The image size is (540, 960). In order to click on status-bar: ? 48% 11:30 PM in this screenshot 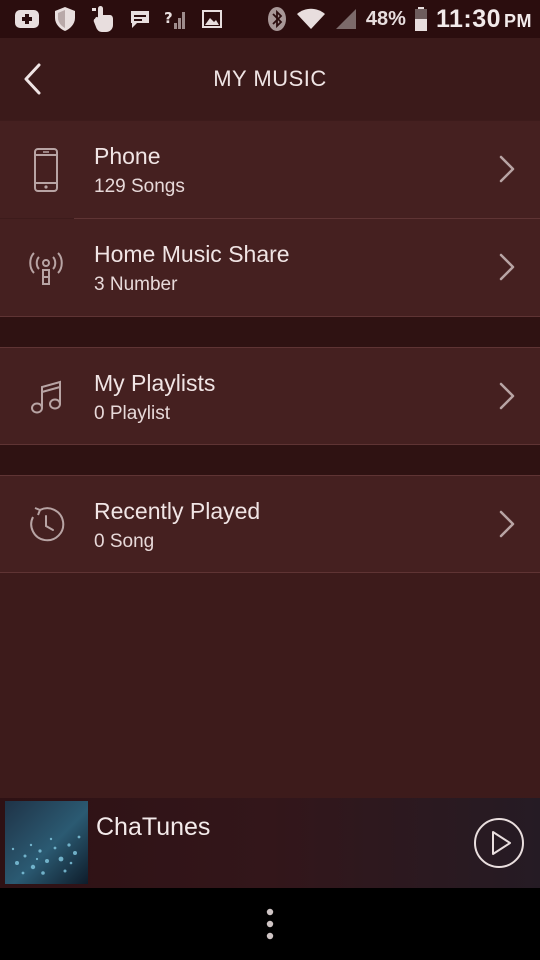, I will do `click(270, 19)`.